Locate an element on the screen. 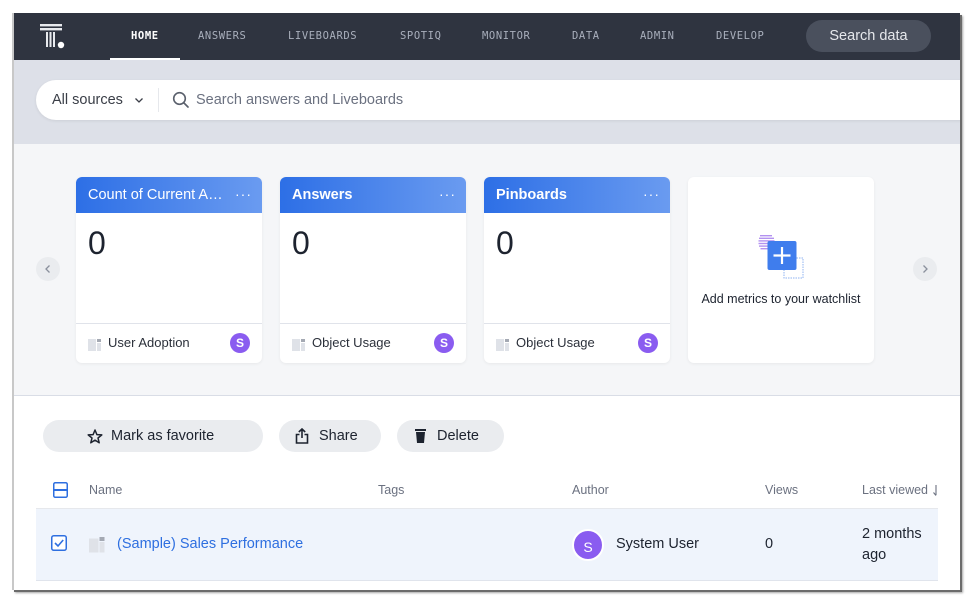 The width and height of the screenshot is (973, 602). trash-icon is located at coordinates (420, 436).